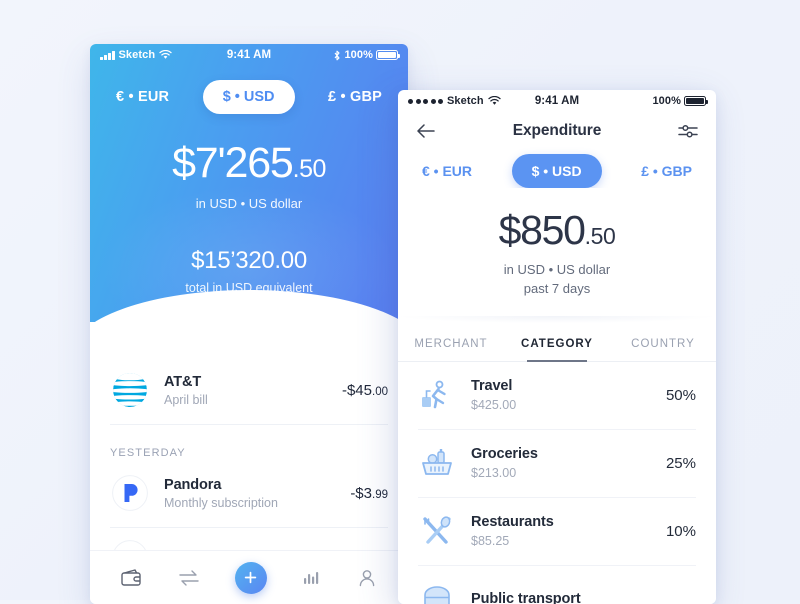 The height and width of the screenshot is (604, 800). I want to click on restaurants-cutlery-icon, so click(437, 531).